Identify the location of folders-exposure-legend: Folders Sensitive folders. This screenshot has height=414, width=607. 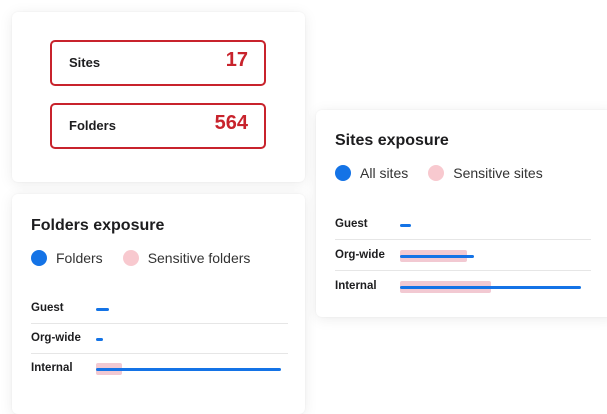
(150, 258).